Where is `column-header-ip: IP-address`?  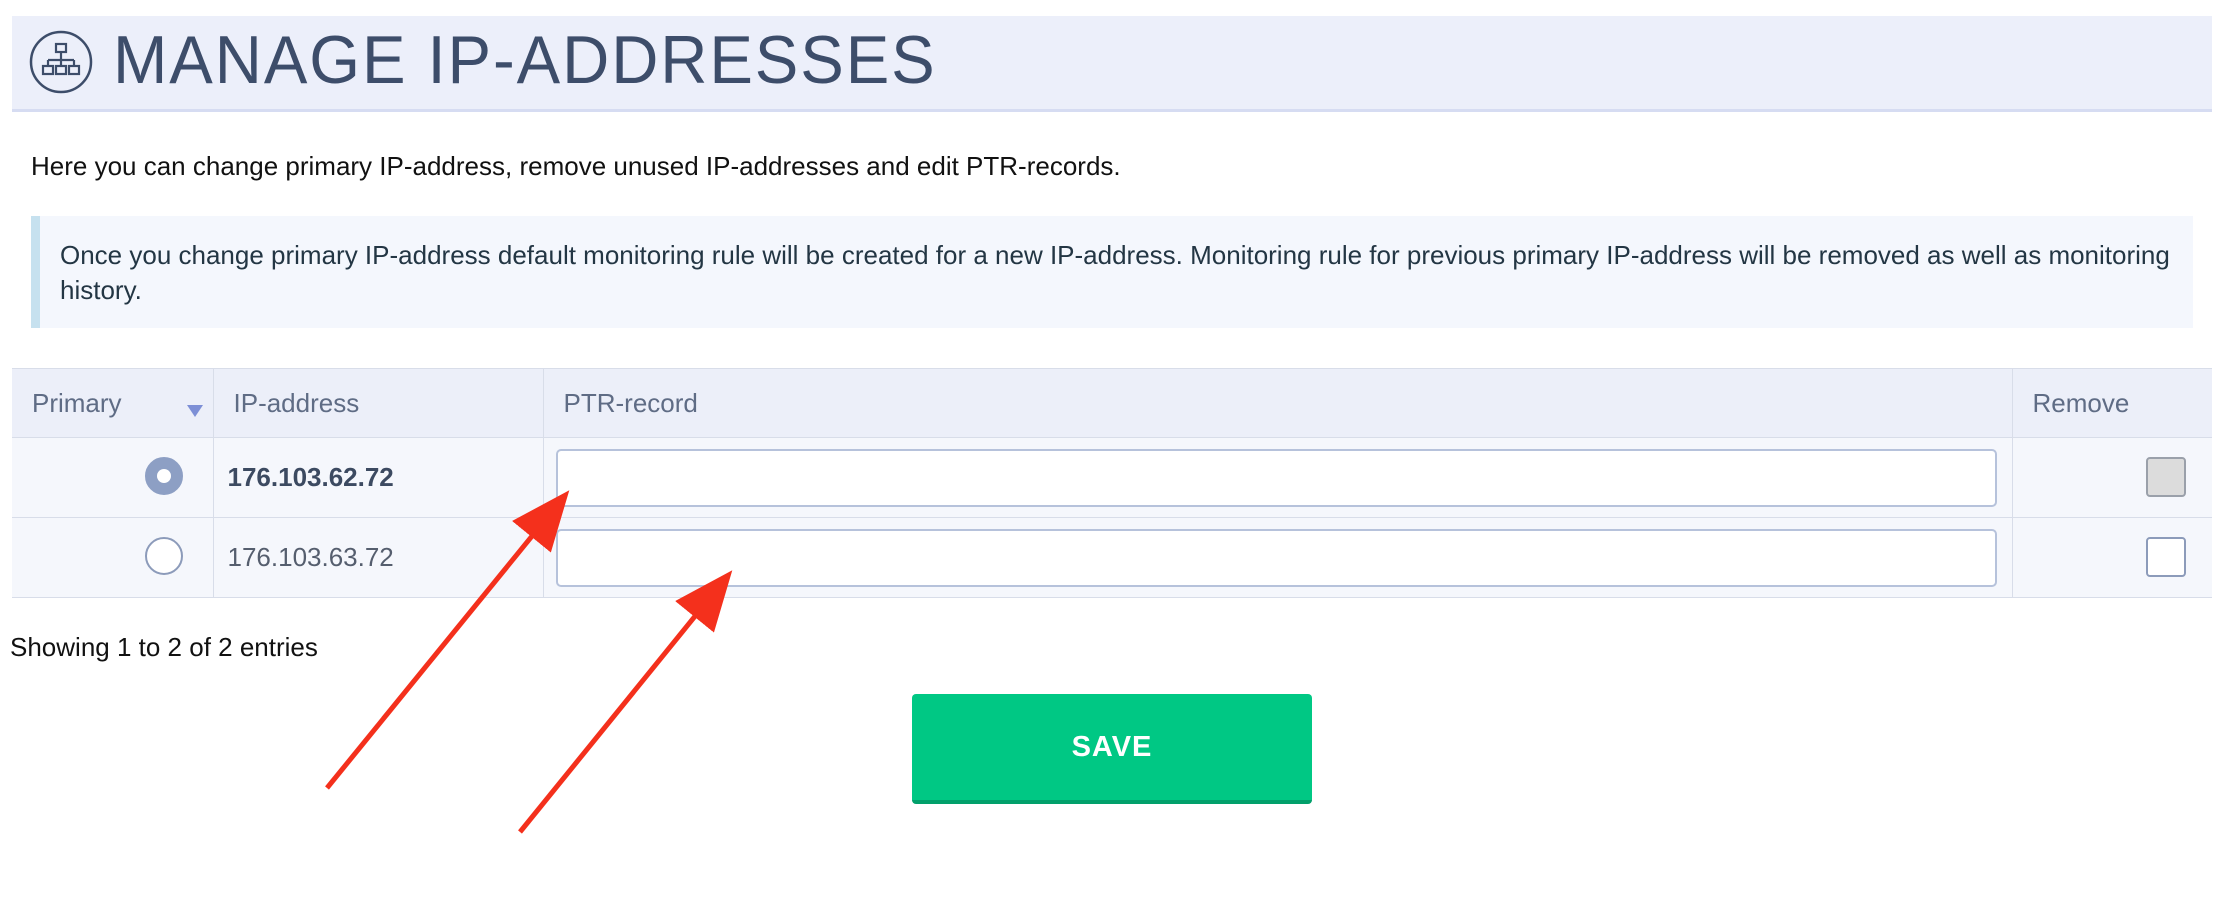 column-header-ip: IP-address is located at coordinates (378, 403).